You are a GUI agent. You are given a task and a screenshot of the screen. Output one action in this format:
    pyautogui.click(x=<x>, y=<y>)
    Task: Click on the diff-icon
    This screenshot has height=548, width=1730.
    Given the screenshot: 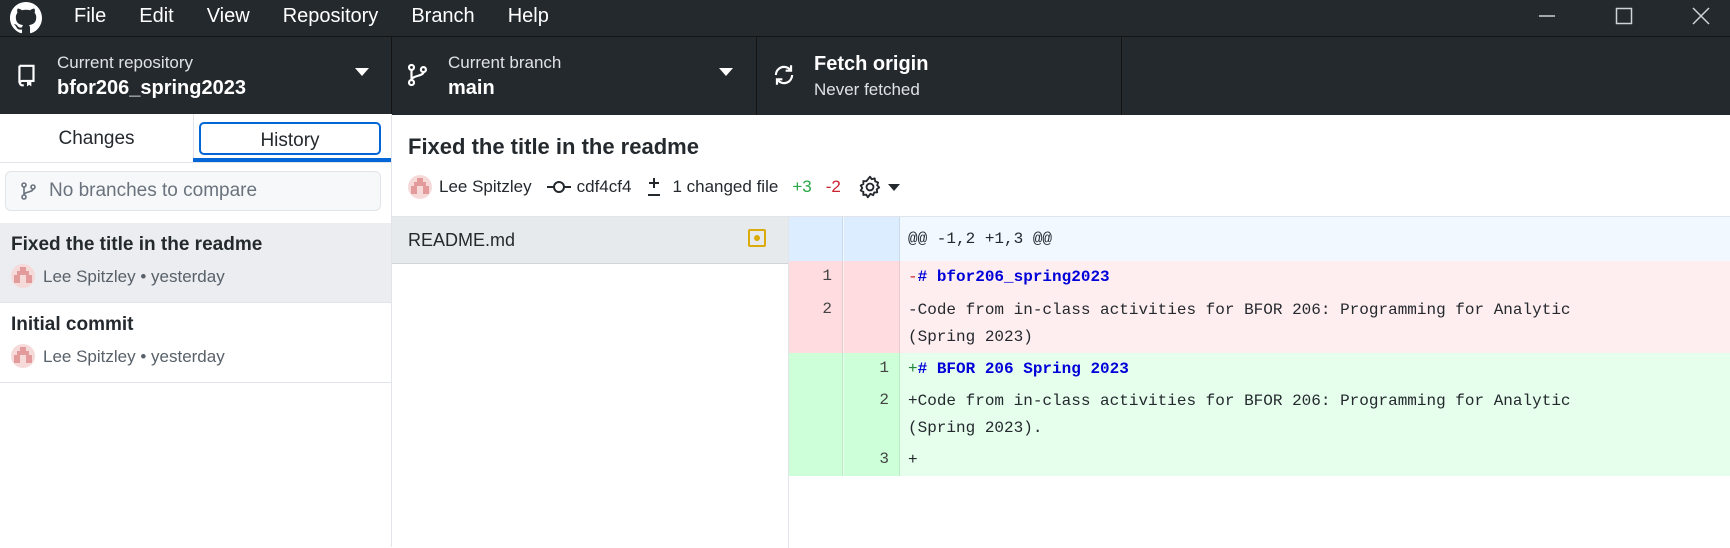 What is the action you would take?
    pyautogui.click(x=654, y=187)
    